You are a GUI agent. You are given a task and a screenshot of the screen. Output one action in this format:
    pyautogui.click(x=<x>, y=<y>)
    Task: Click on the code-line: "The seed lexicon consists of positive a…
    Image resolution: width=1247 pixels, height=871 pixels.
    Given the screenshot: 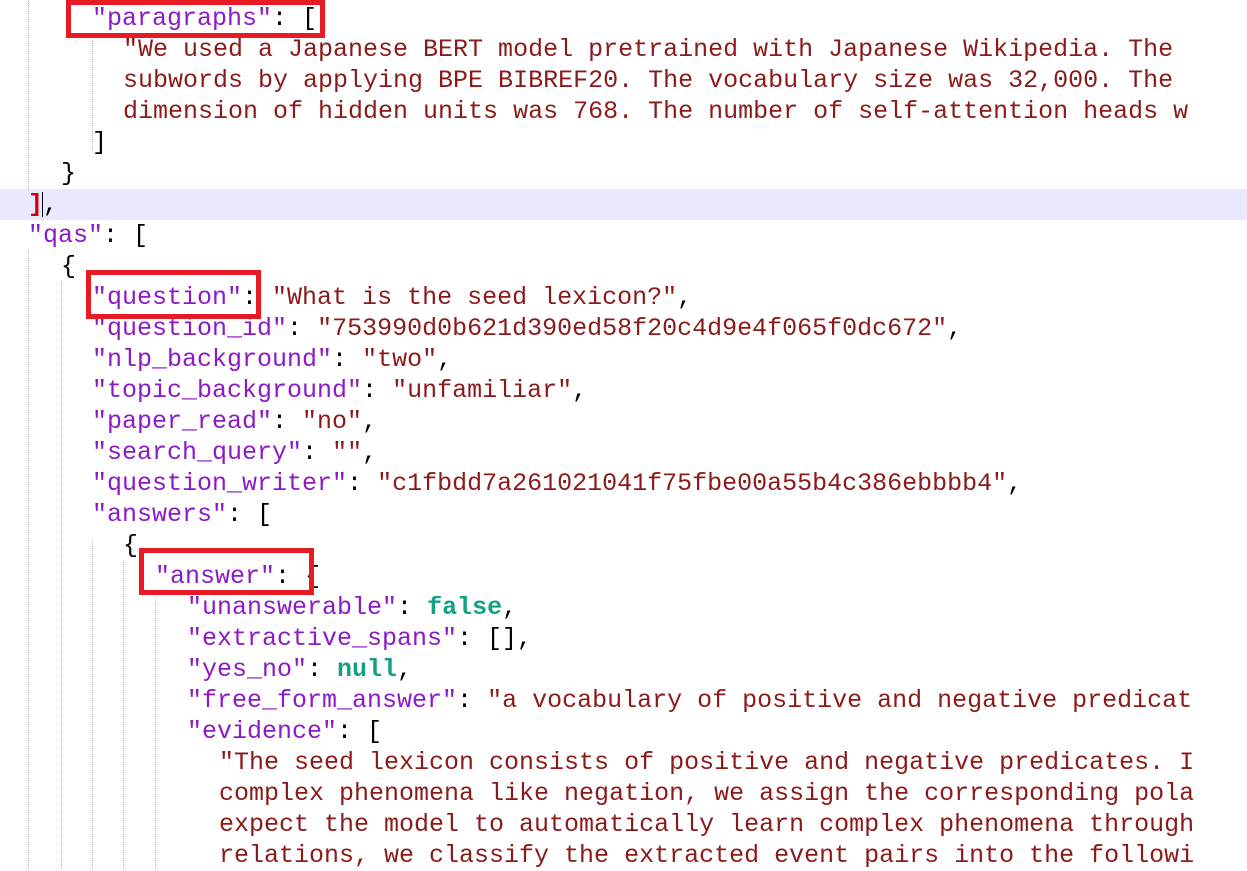 What is the action you would take?
    pyautogui.click(x=623, y=762)
    